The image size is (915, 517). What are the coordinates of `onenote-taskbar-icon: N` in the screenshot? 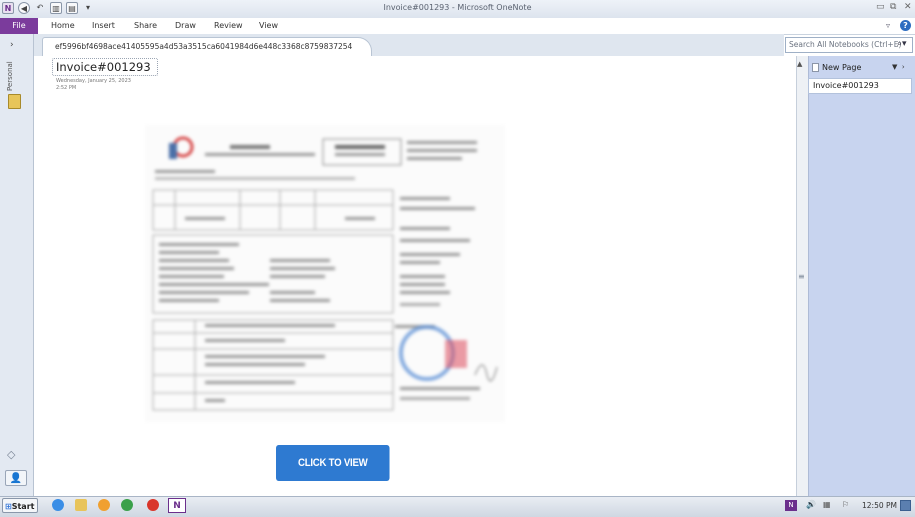 It's located at (177, 505).